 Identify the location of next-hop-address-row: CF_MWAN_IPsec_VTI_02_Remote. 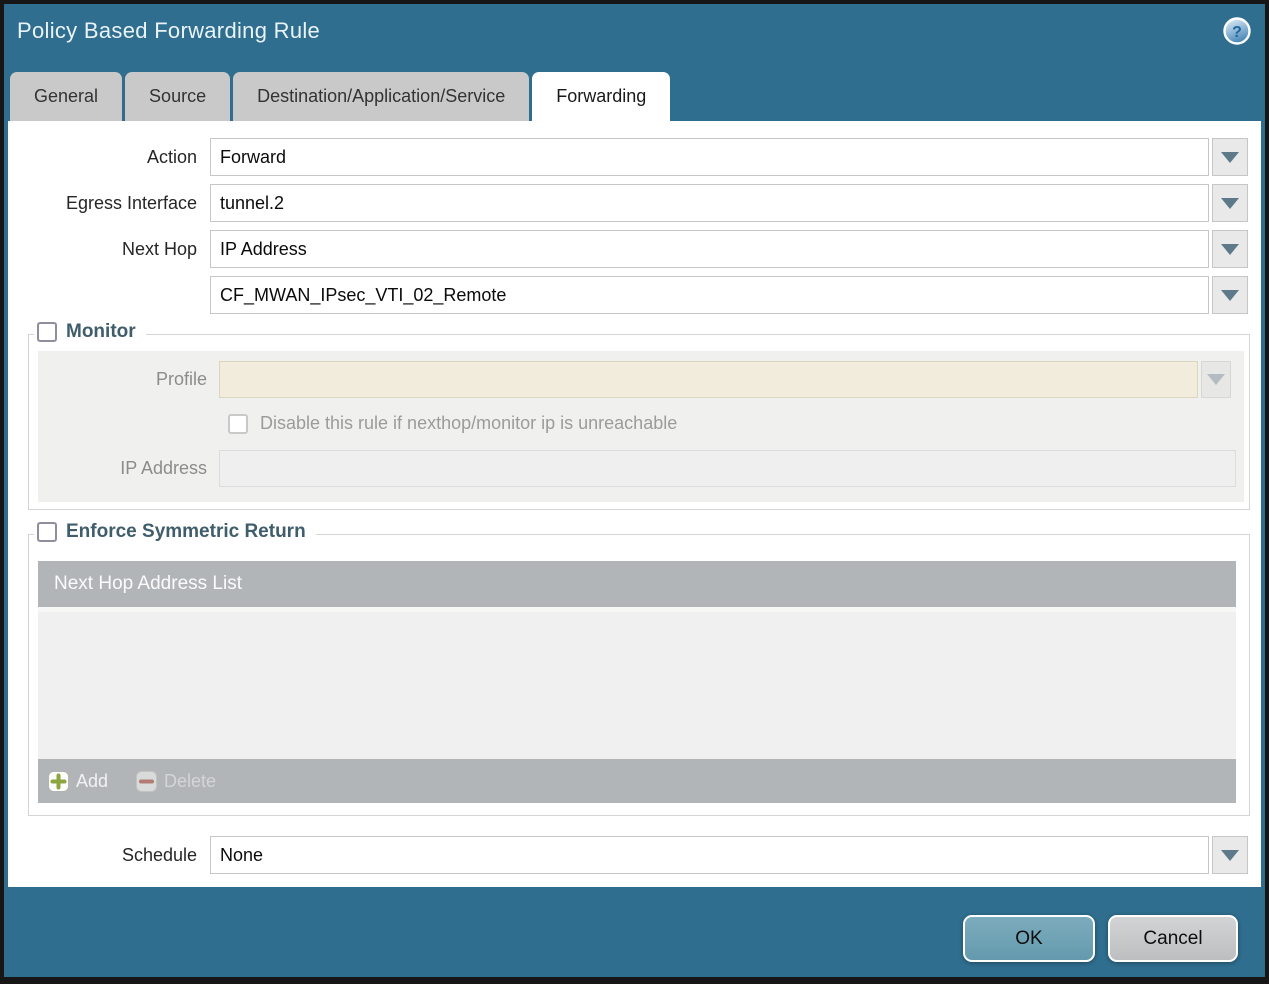
(628, 295).